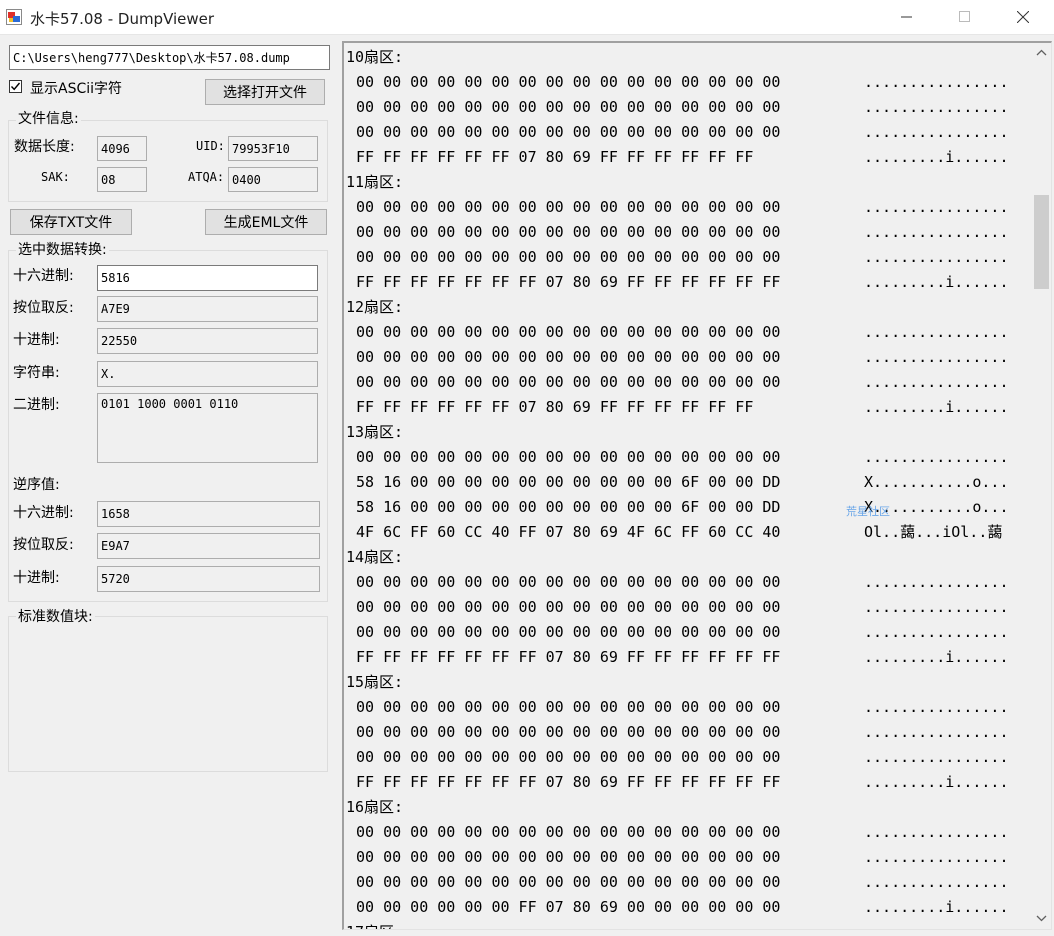 The height and width of the screenshot is (936, 1054). I want to click on decimal-field, so click(207, 341).